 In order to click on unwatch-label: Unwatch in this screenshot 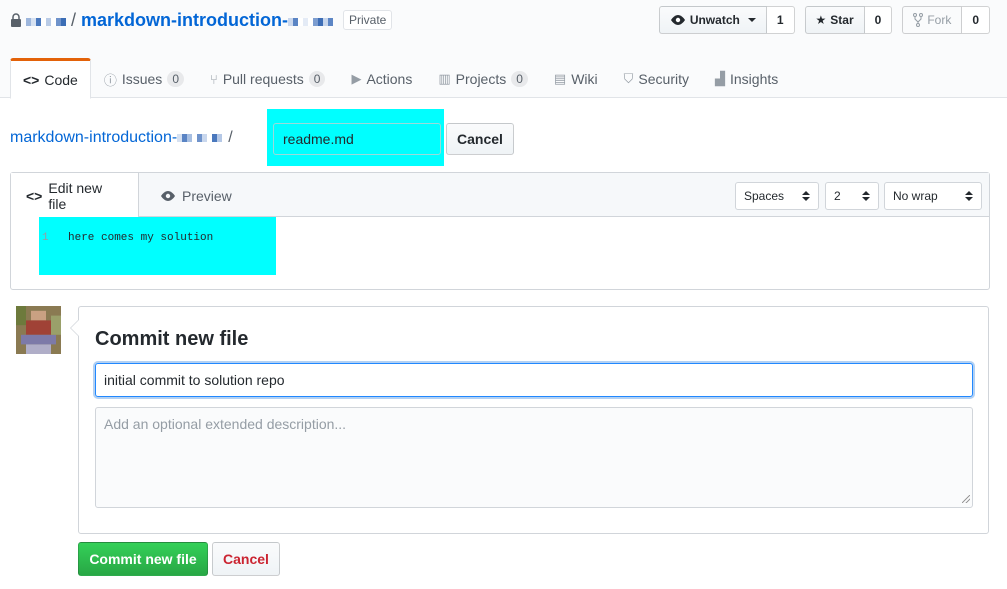, I will do `click(714, 20)`.